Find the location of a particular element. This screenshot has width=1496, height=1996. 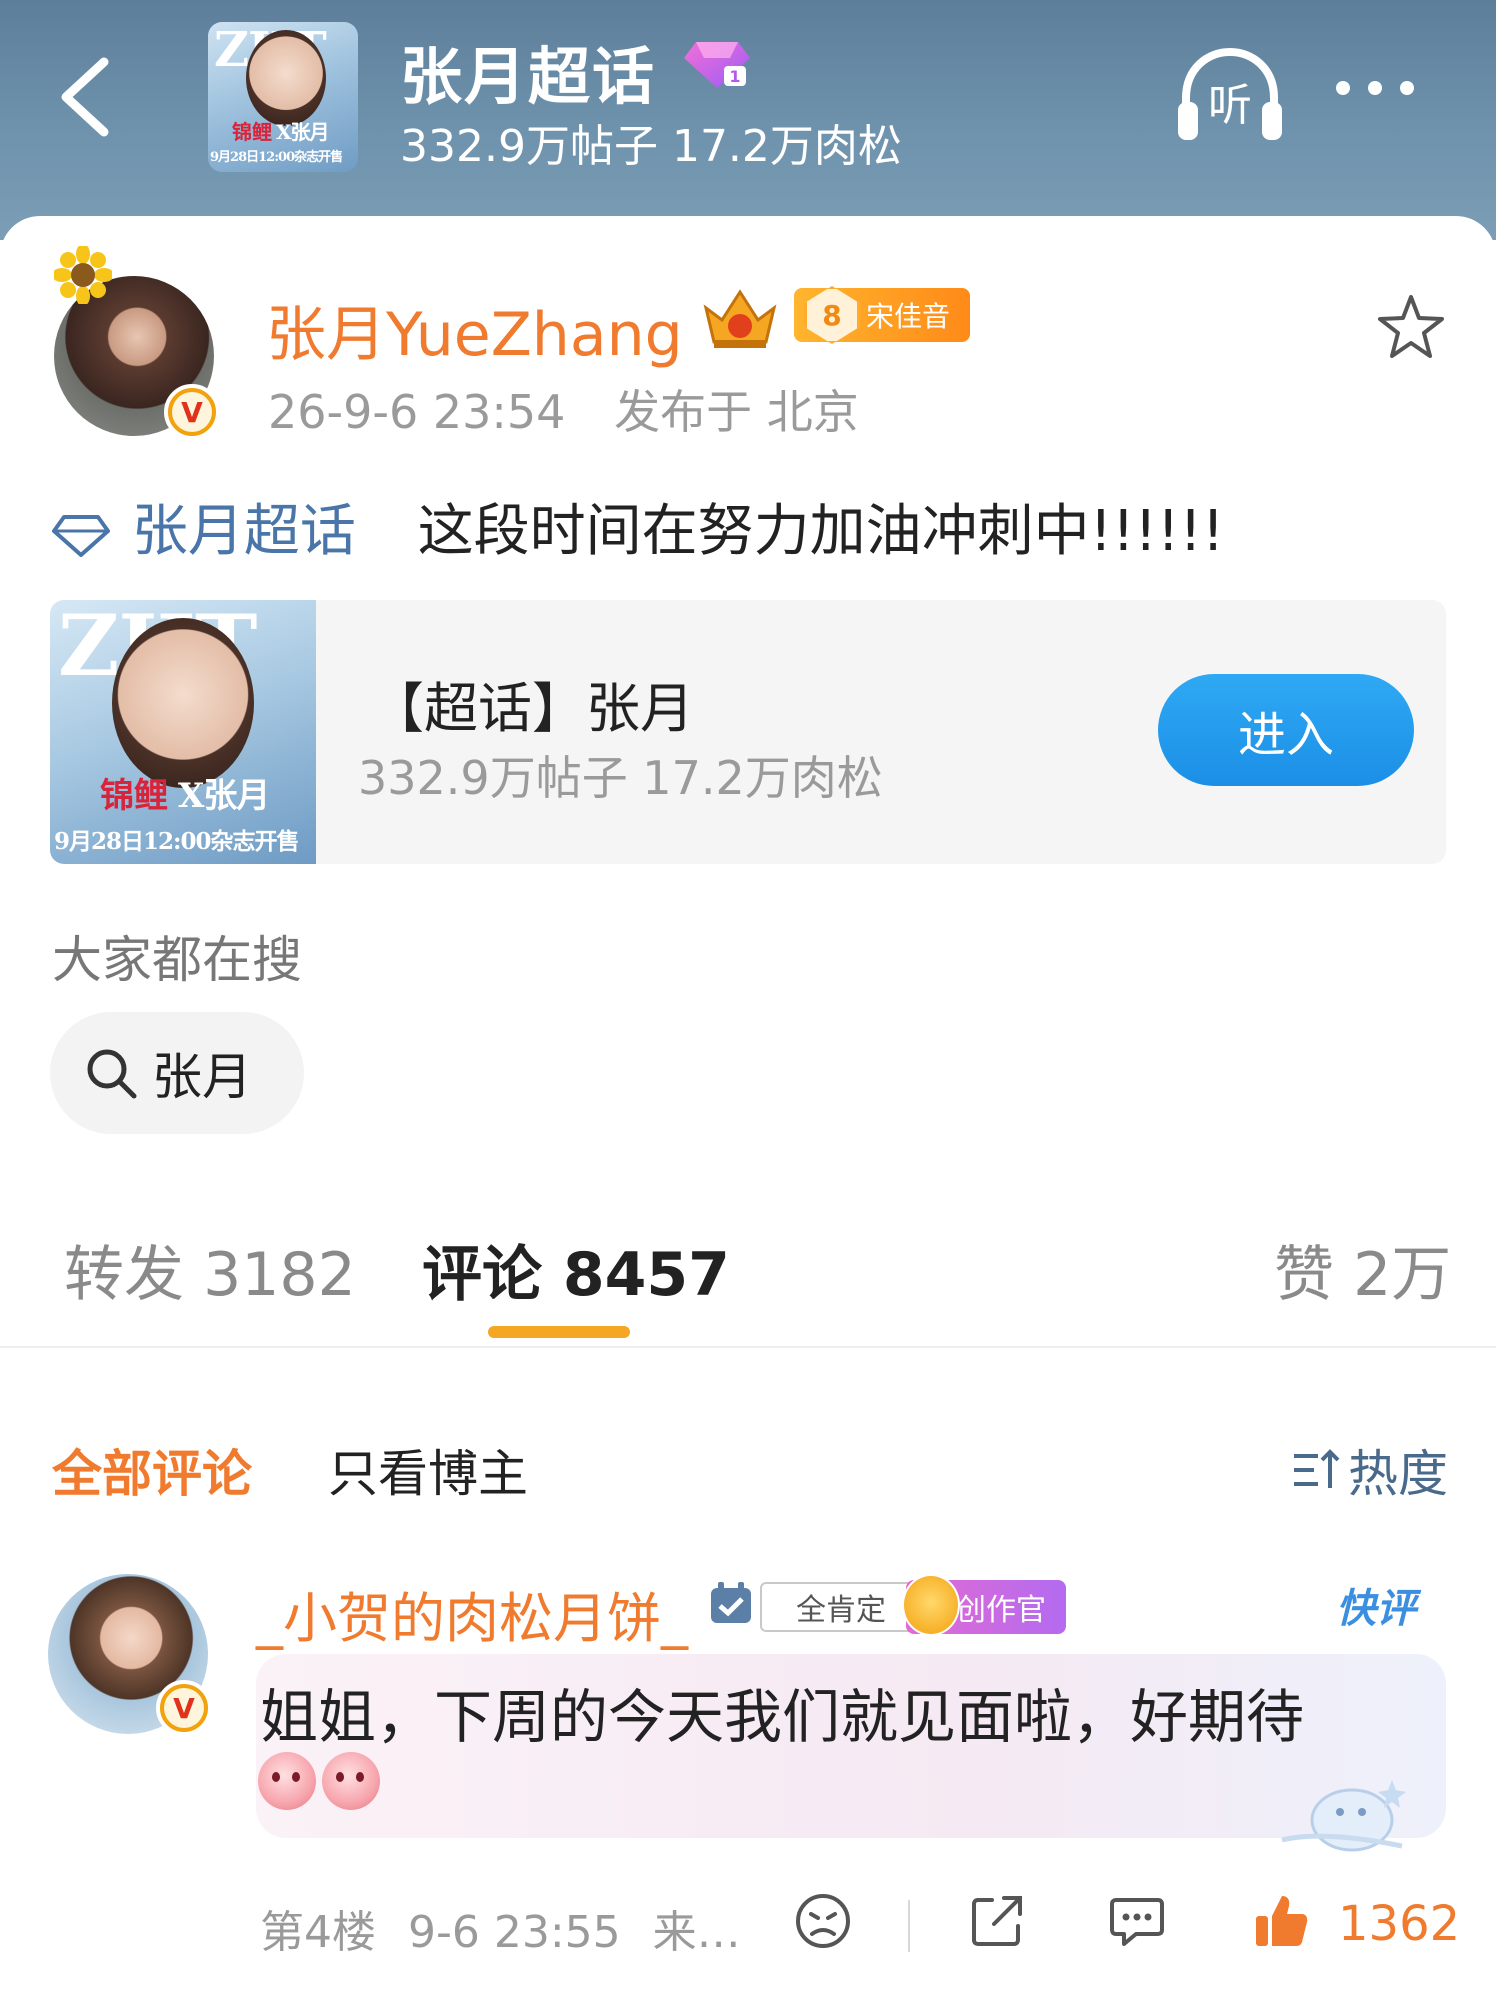

search-icon is located at coordinates (112, 1074).